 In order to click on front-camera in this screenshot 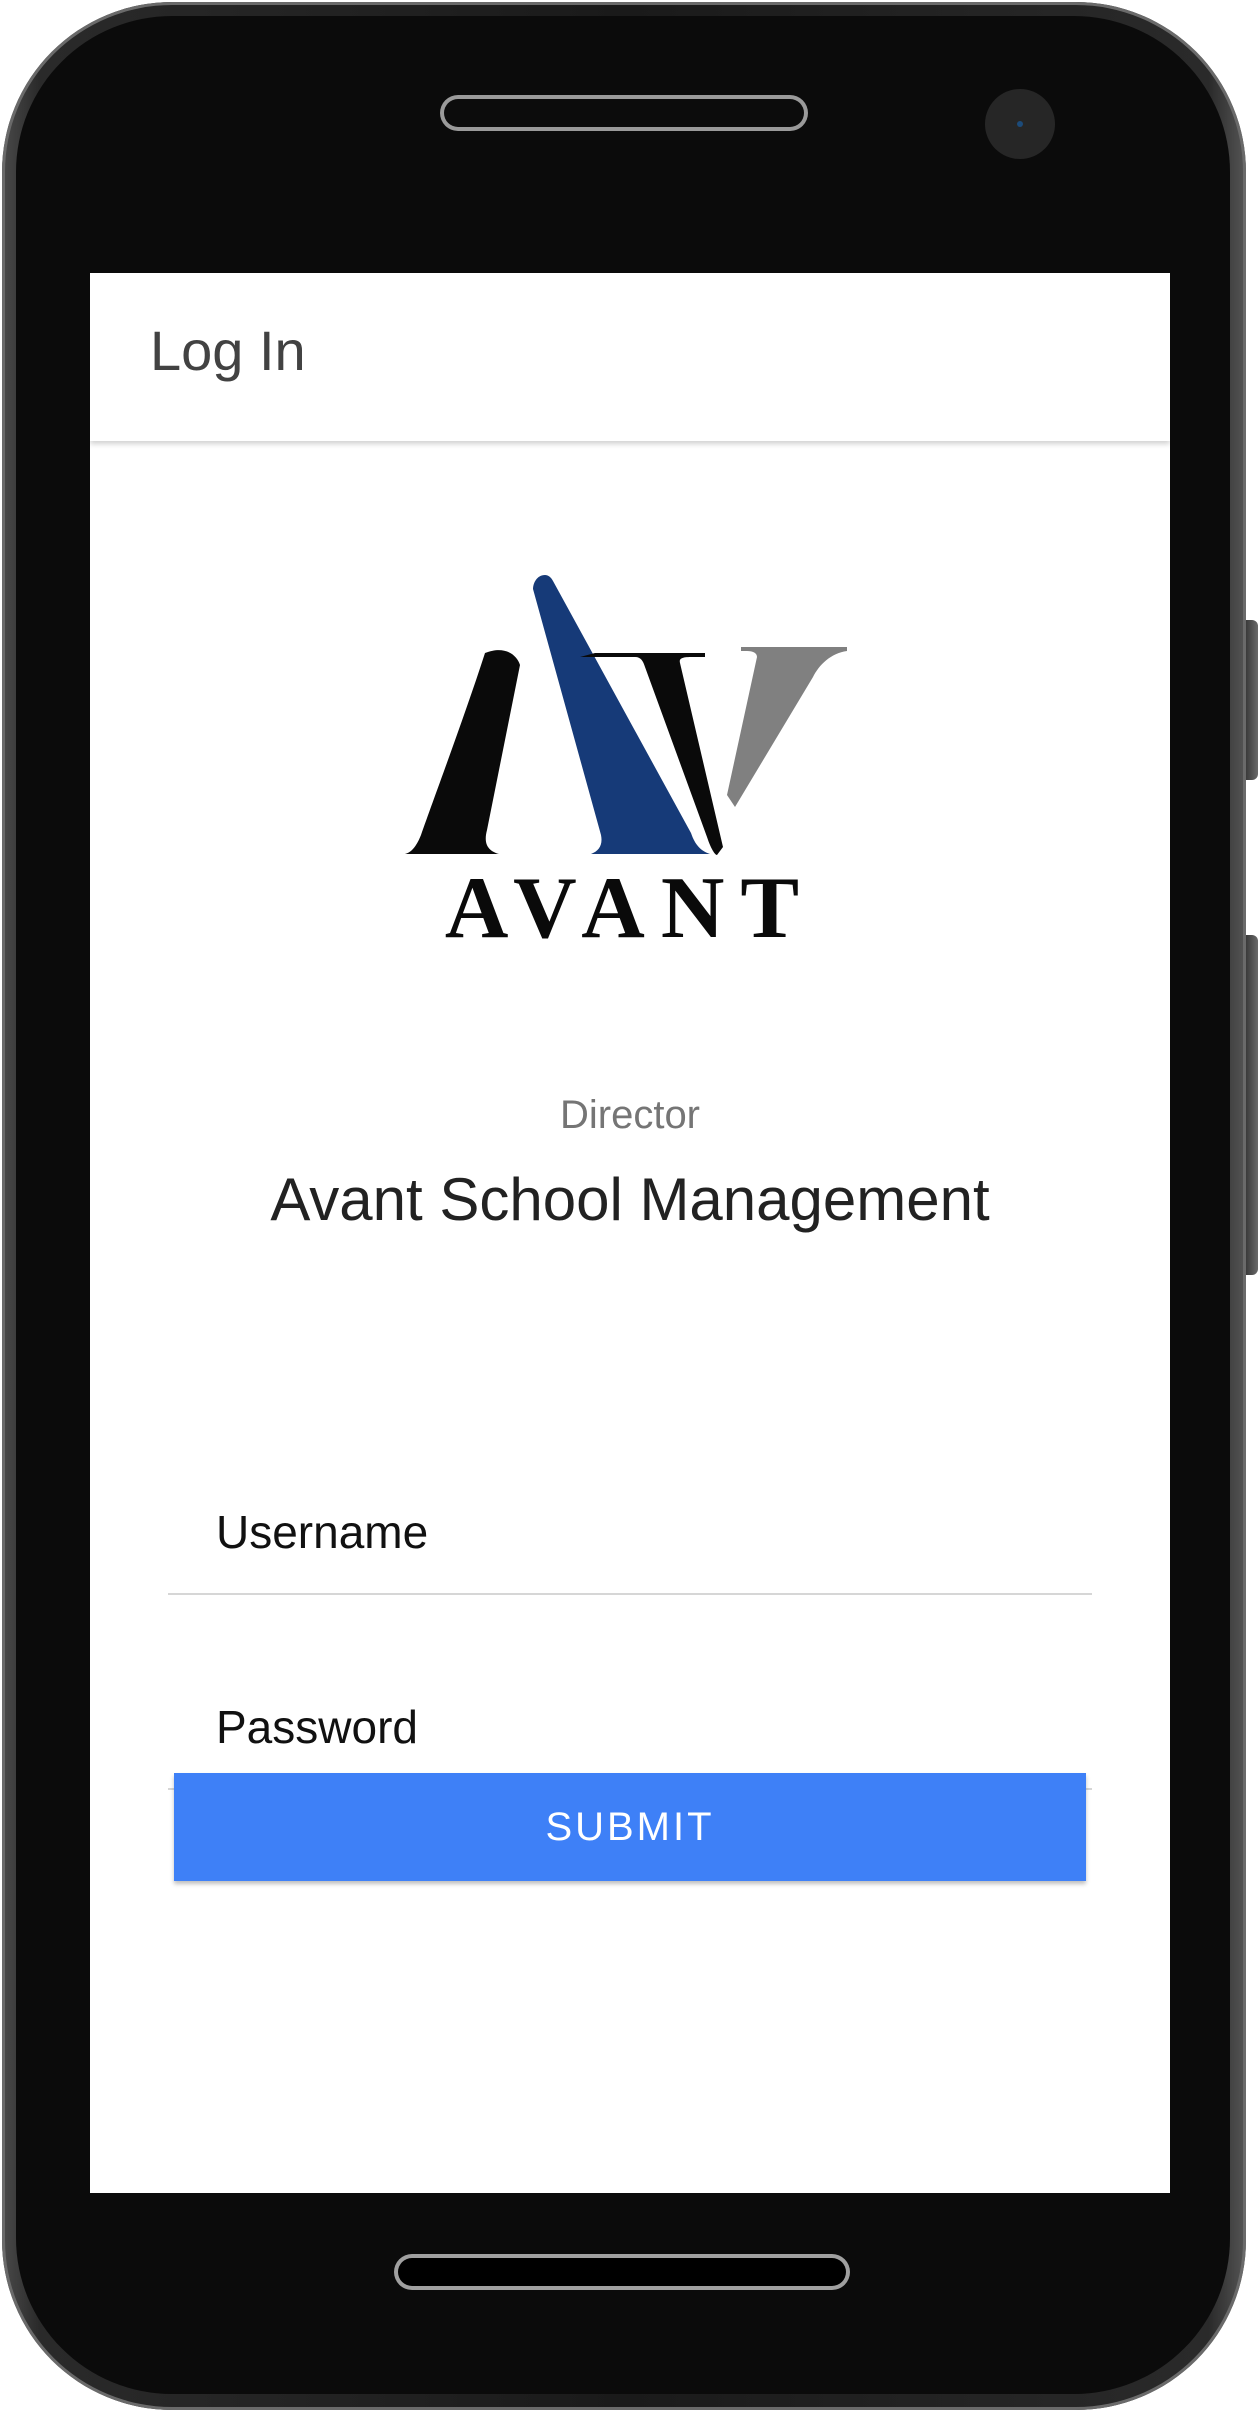, I will do `click(1020, 124)`.